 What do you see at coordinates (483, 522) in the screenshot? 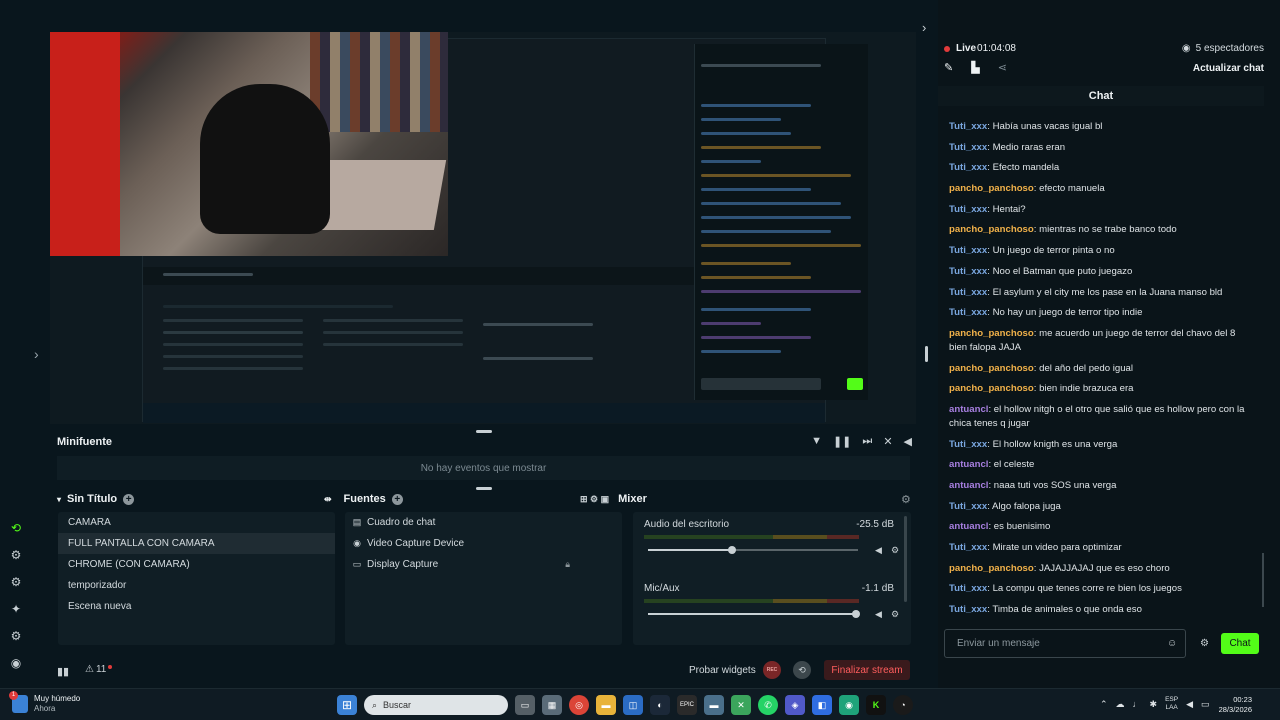
I see `source-item: ▤ Cuadro de chat` at bounding box center [483, 522].